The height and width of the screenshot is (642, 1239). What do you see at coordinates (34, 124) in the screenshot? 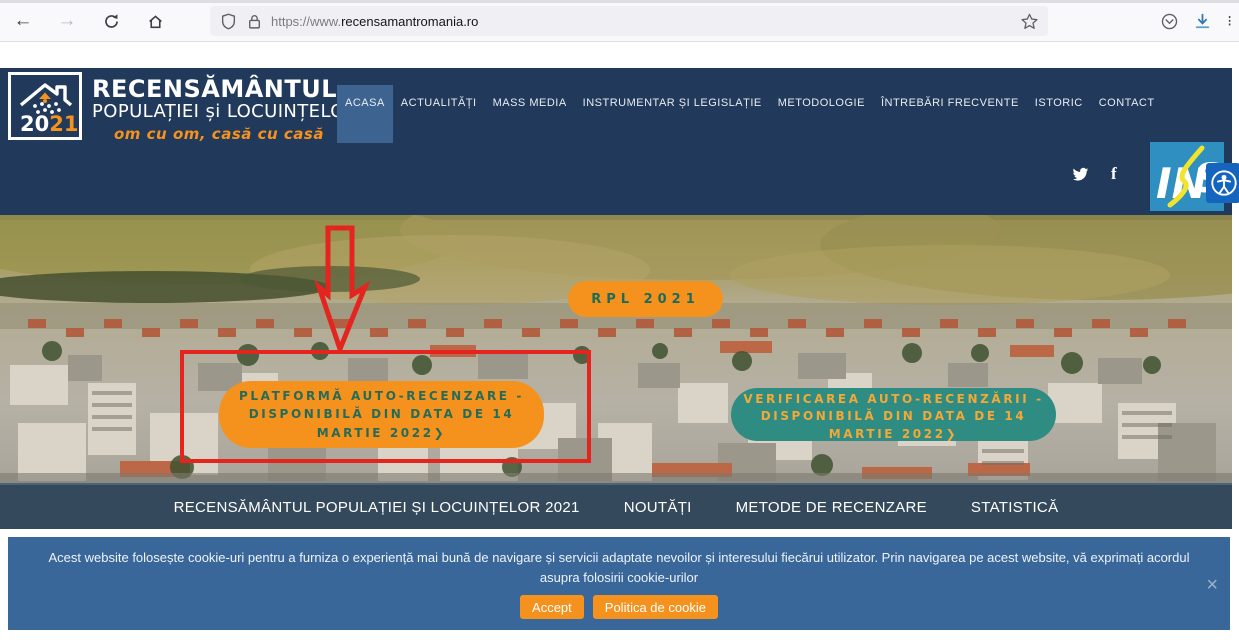
I see `logo-year-white: 20` at bounding box center [34, 124].